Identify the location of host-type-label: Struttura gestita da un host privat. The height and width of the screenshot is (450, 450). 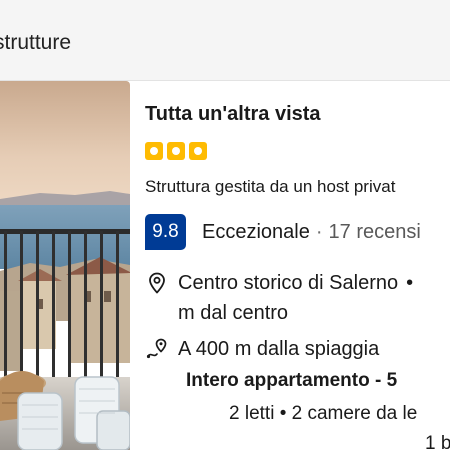
(270, 186).